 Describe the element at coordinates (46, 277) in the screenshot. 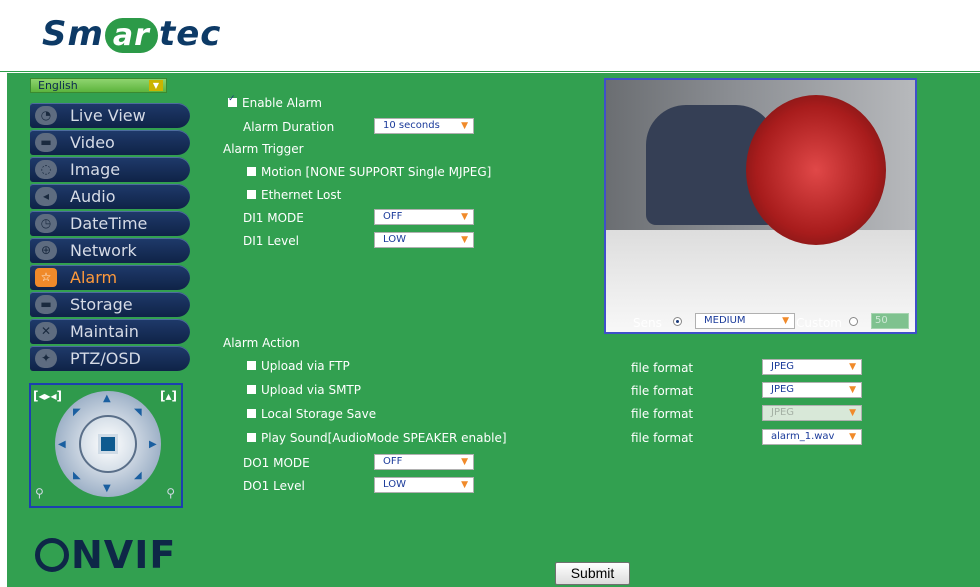

I see `star-icon: ☆` at that location.